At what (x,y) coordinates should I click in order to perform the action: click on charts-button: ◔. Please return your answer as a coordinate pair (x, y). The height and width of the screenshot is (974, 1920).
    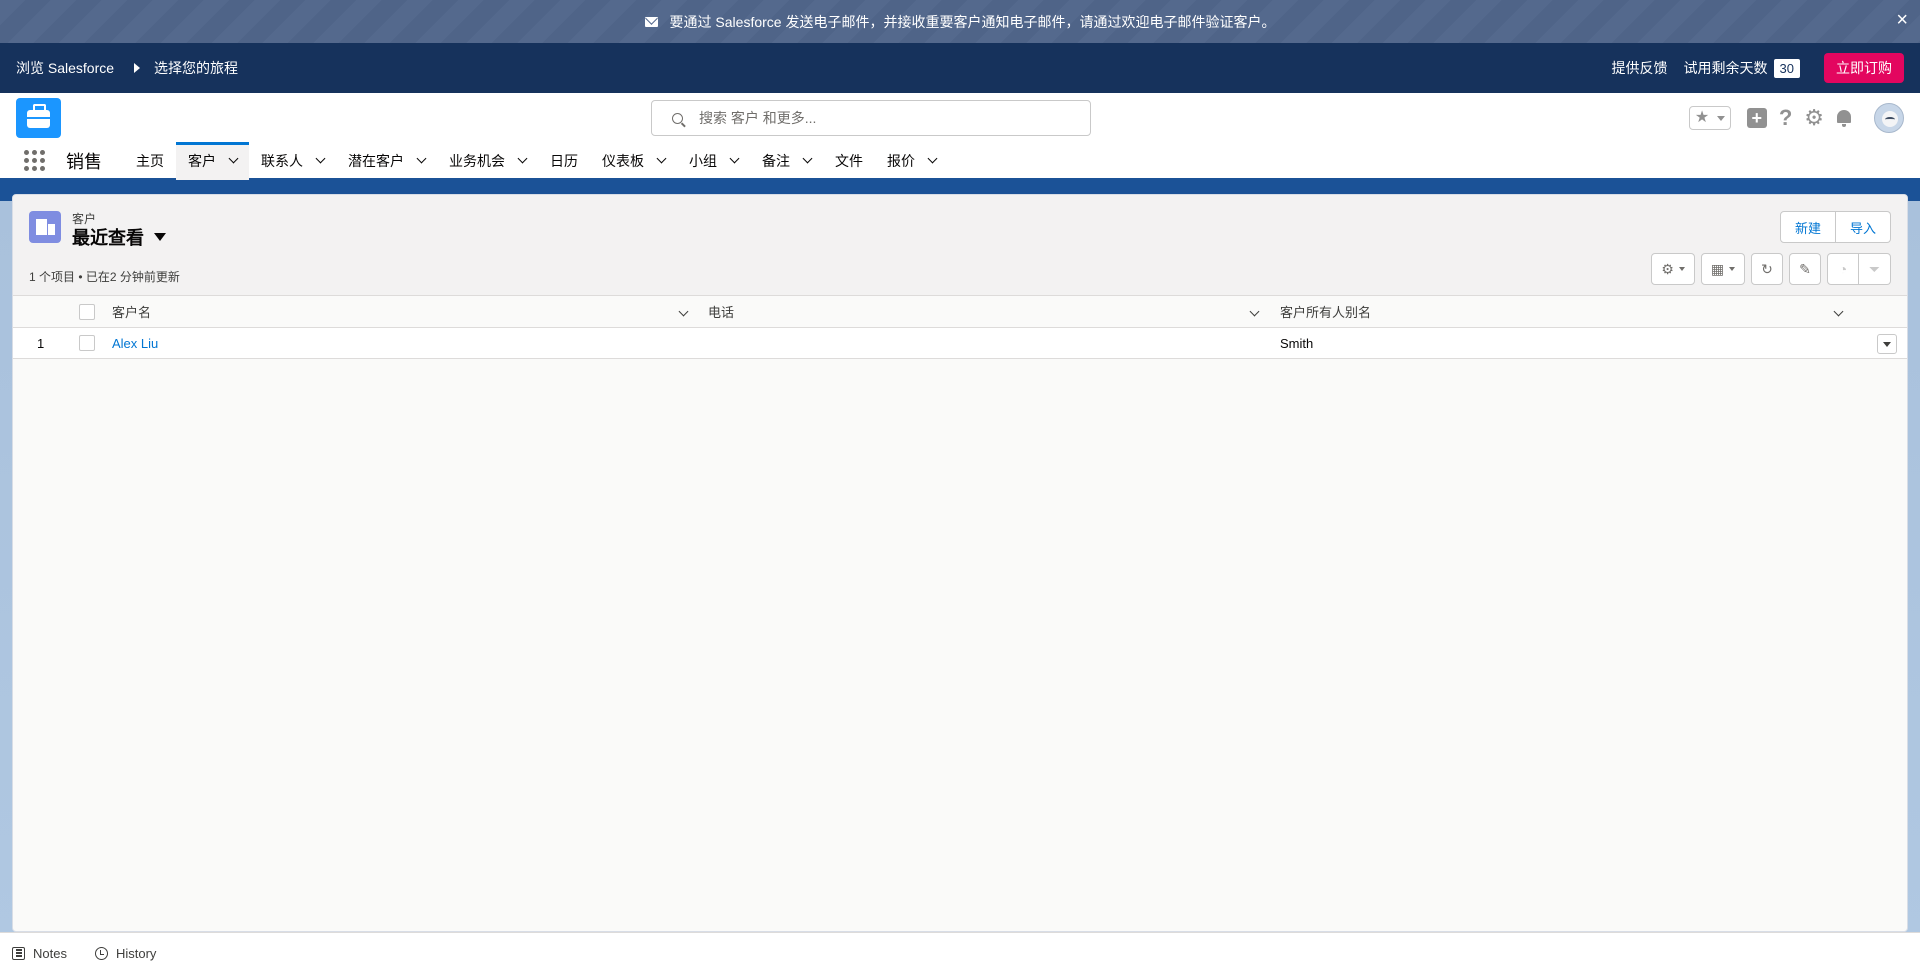
    Looking at the image, I should click on (1843, 269).